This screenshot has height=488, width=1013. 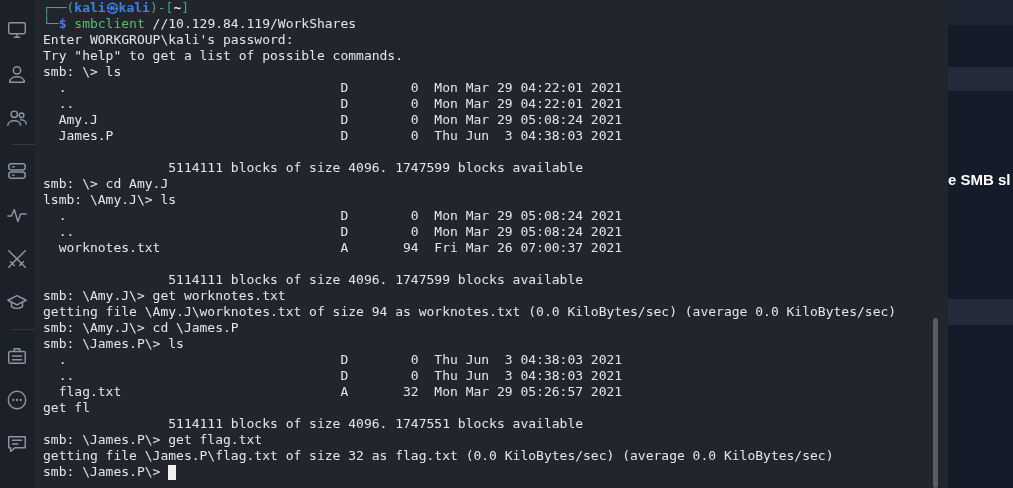 I want to click on swords-icon, so click(x=17, y=259).